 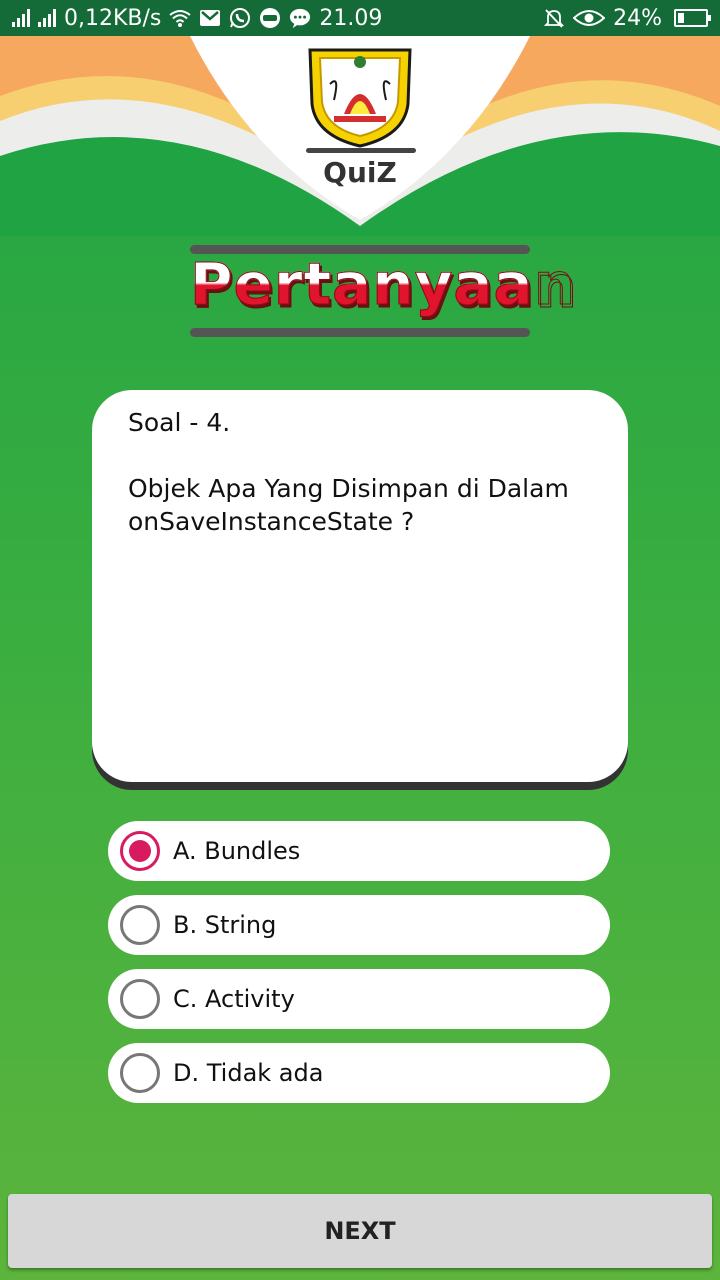 I want to click on app-title: QuiZ, so click(x=360, y=172).